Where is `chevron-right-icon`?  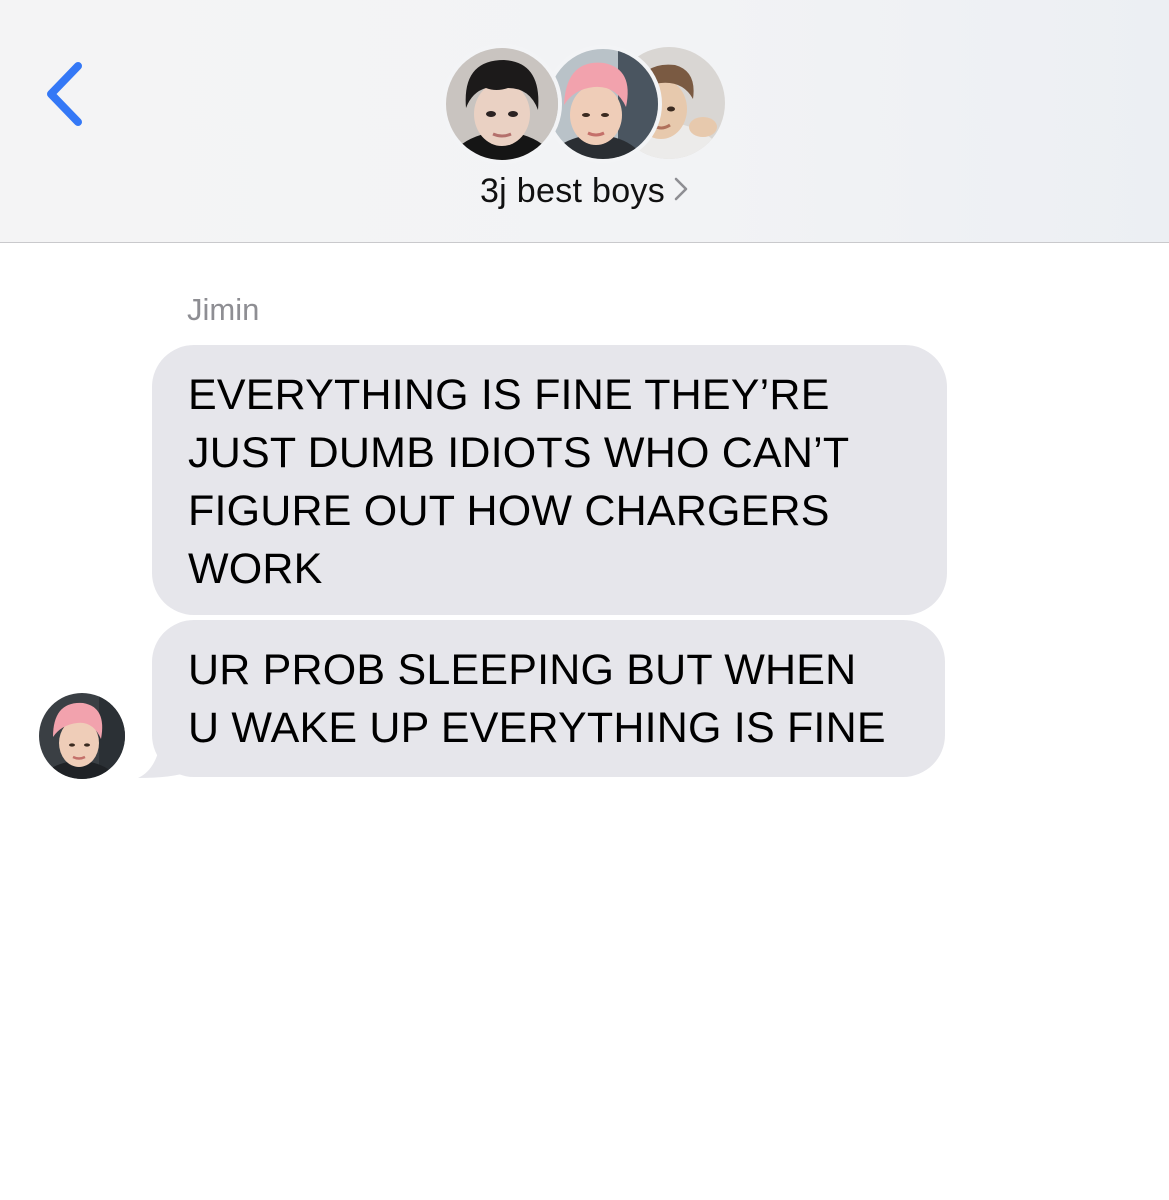
chevron-right-icon is located at coordinates (681, 191).